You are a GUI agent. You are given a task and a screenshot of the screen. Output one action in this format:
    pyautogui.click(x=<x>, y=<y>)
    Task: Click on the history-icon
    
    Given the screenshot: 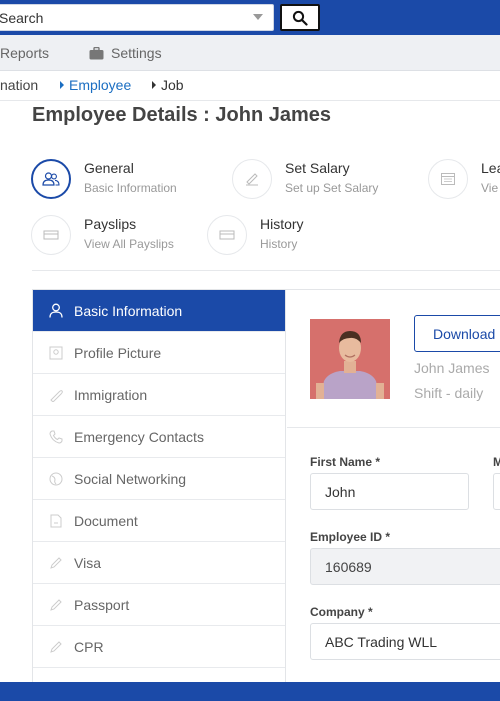 What is the action you would take?
    pyautogui.click(x=227, y=235)
    